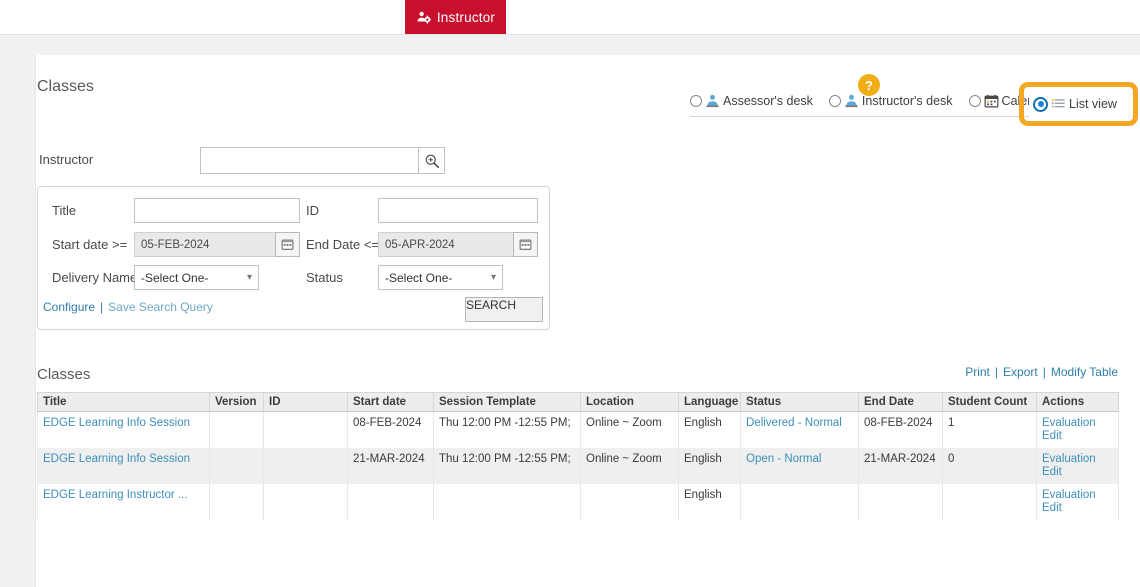 This screenshot has height=587, width=1140. I want to click on view-option-instructors-desk: Instructor's desk, so click(898, 101).